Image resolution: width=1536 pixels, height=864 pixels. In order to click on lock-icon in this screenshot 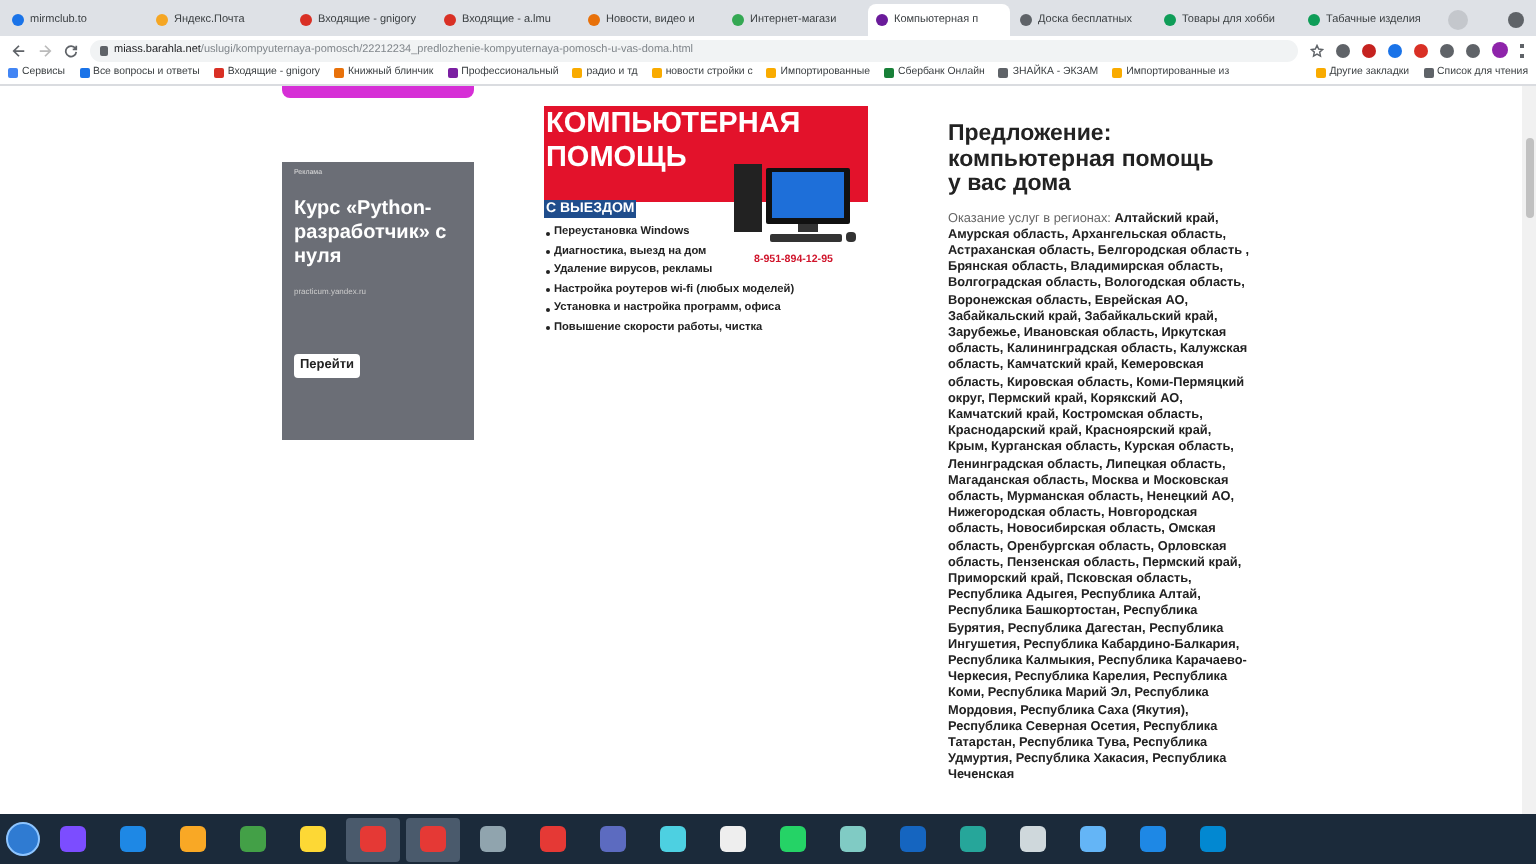, I will do `click(104, 50)`.